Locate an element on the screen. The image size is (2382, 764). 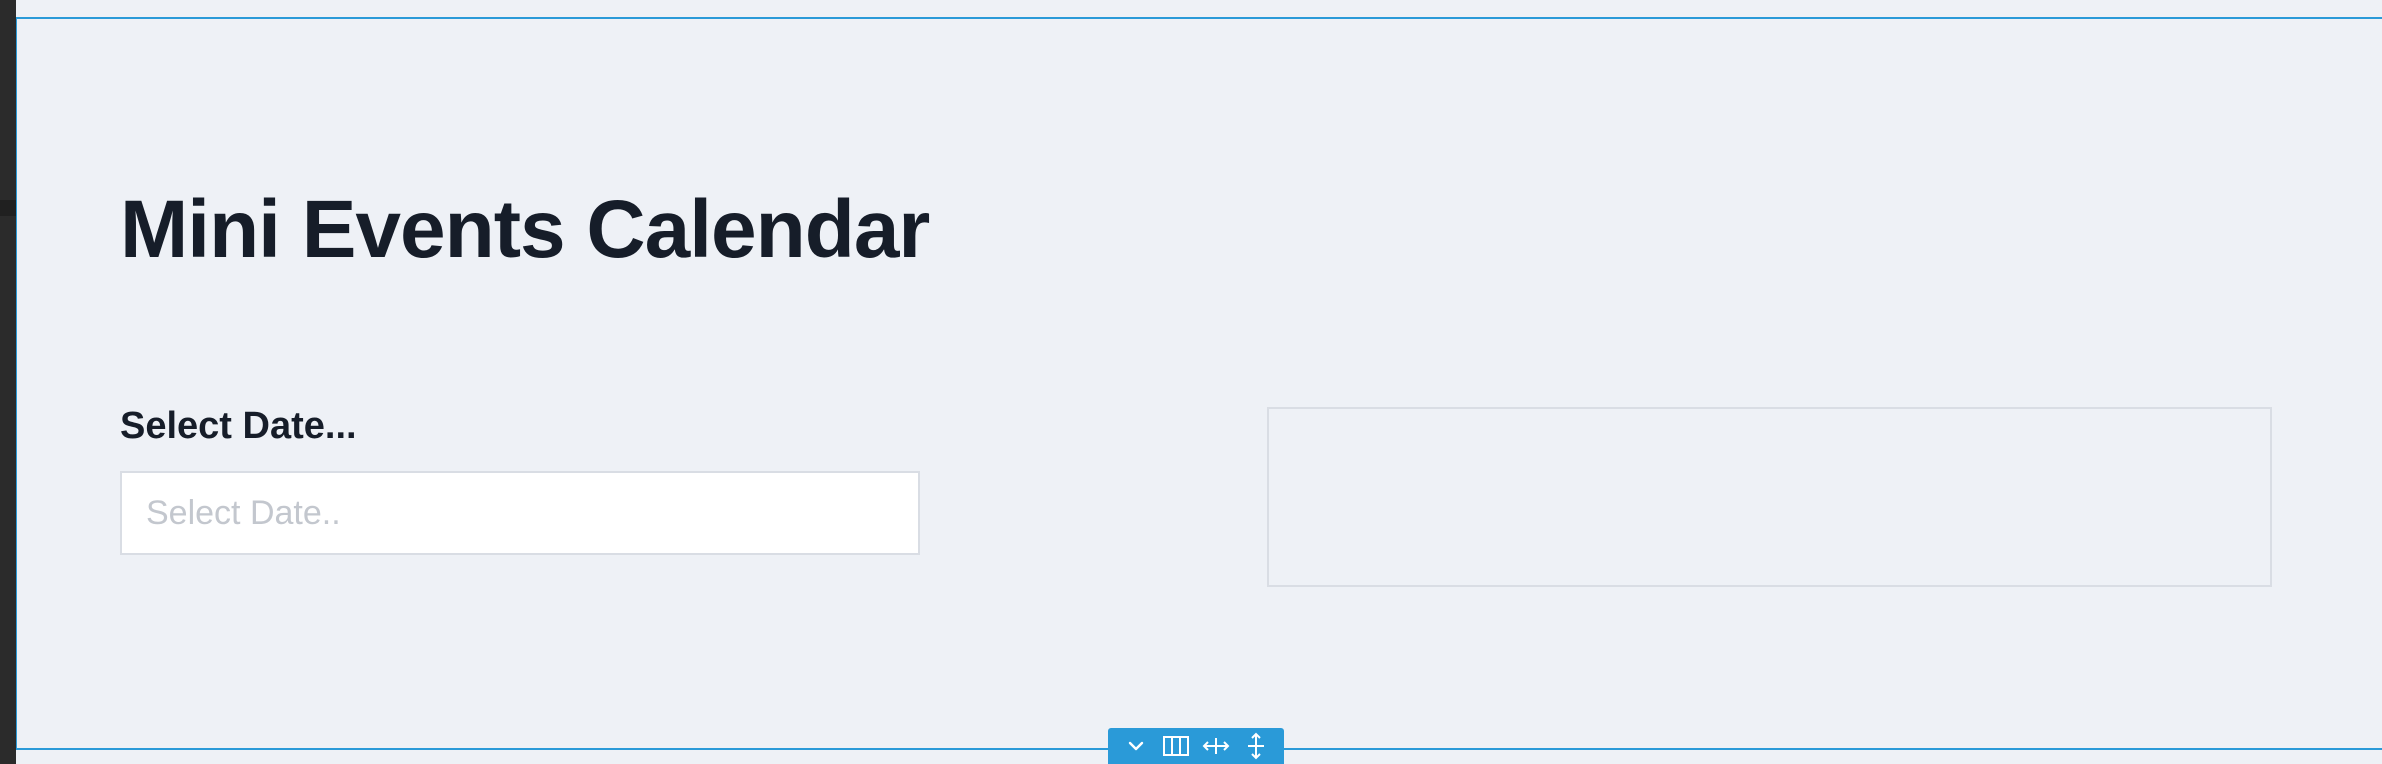
events-list-panel is located at coordinates (1769, 497).